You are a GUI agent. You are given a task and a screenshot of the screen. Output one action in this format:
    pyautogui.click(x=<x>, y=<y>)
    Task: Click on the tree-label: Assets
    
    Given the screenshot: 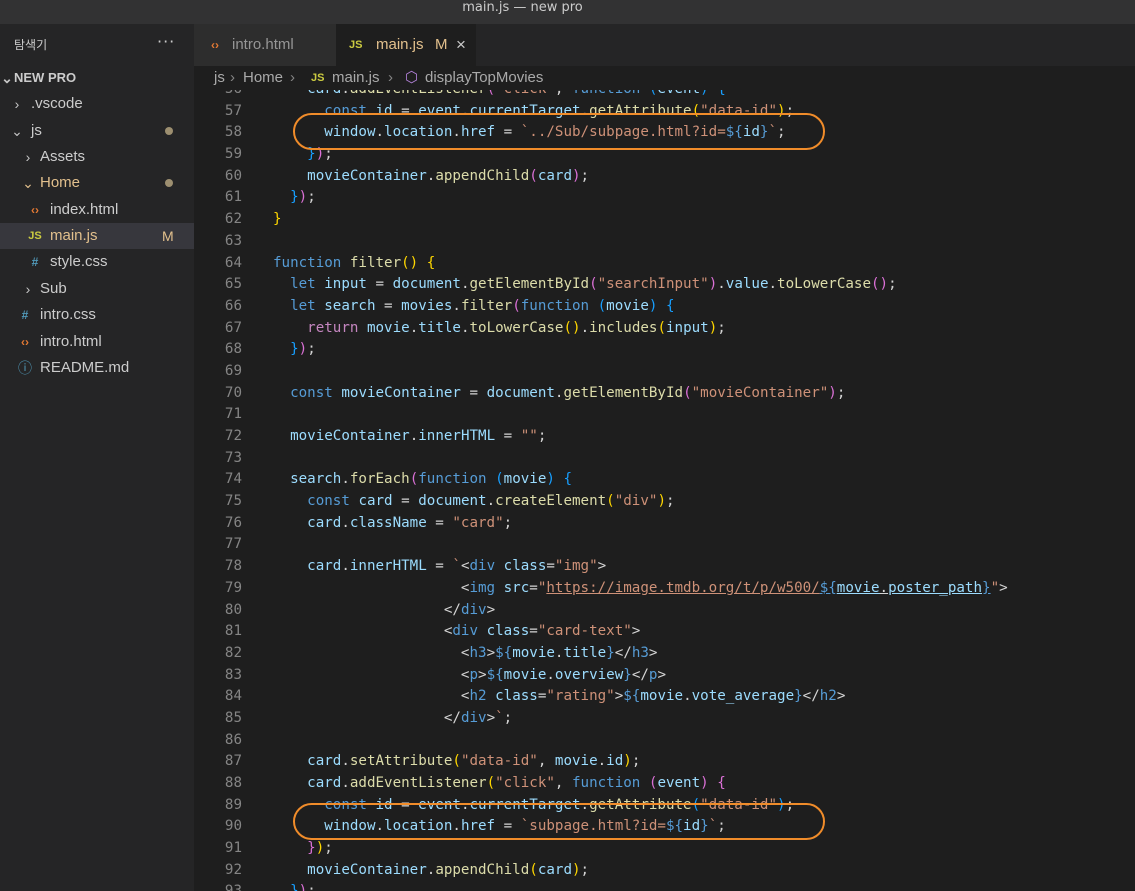 What is the action you would take?
    pyautogui.click(x=63, y=156)
    